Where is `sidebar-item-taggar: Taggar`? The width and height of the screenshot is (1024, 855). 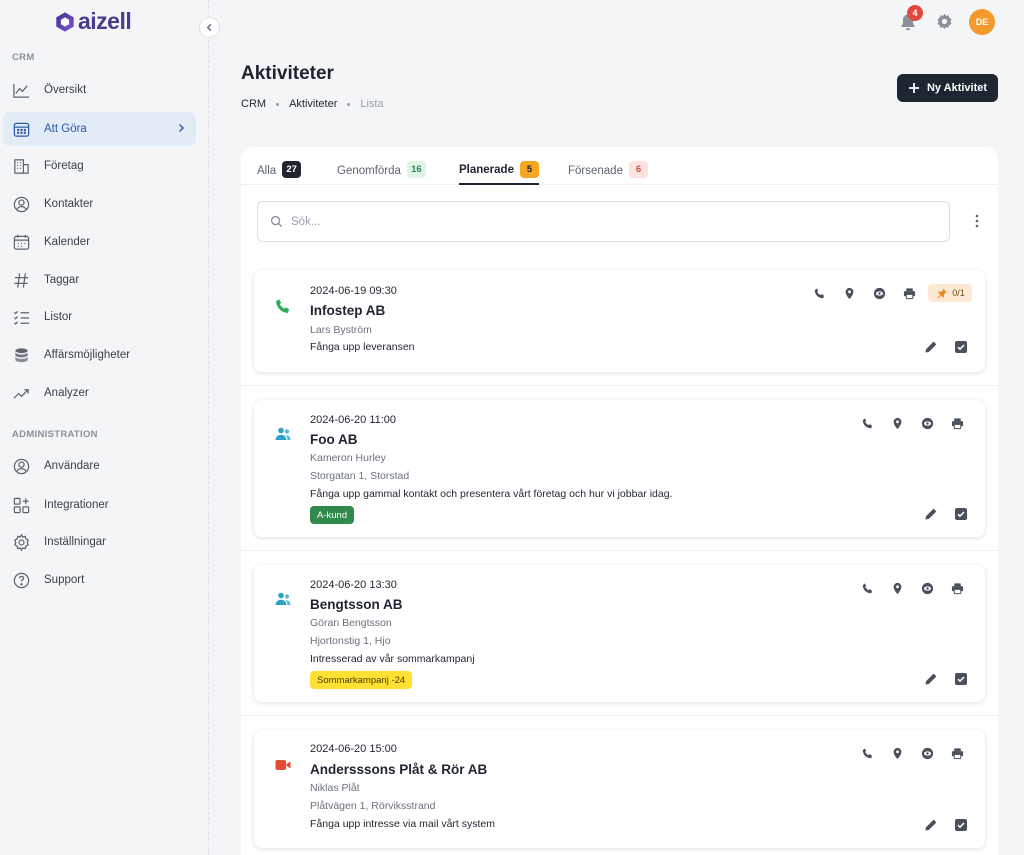
sidebar-item-taggar: Taggar is located at coordinates (99, 280).